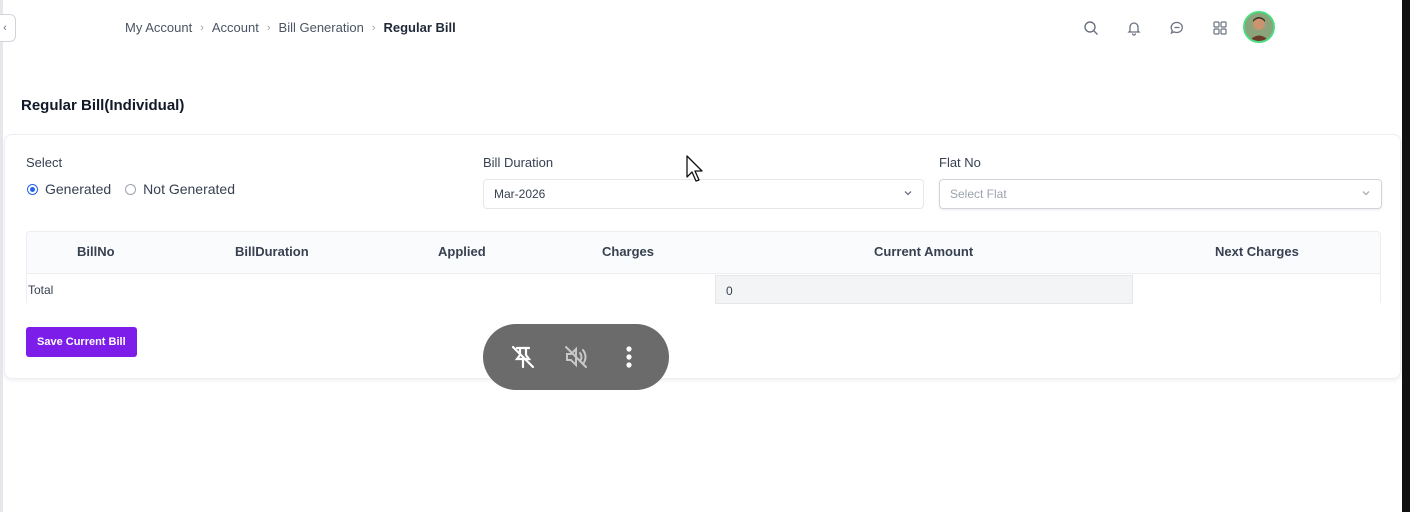 The image size is (1410, 512). What do you see at coordinates (1257, 251) in the screenshot?
I see `column-header-next-charges: Next Charges` at bounding box center [1257, 251].